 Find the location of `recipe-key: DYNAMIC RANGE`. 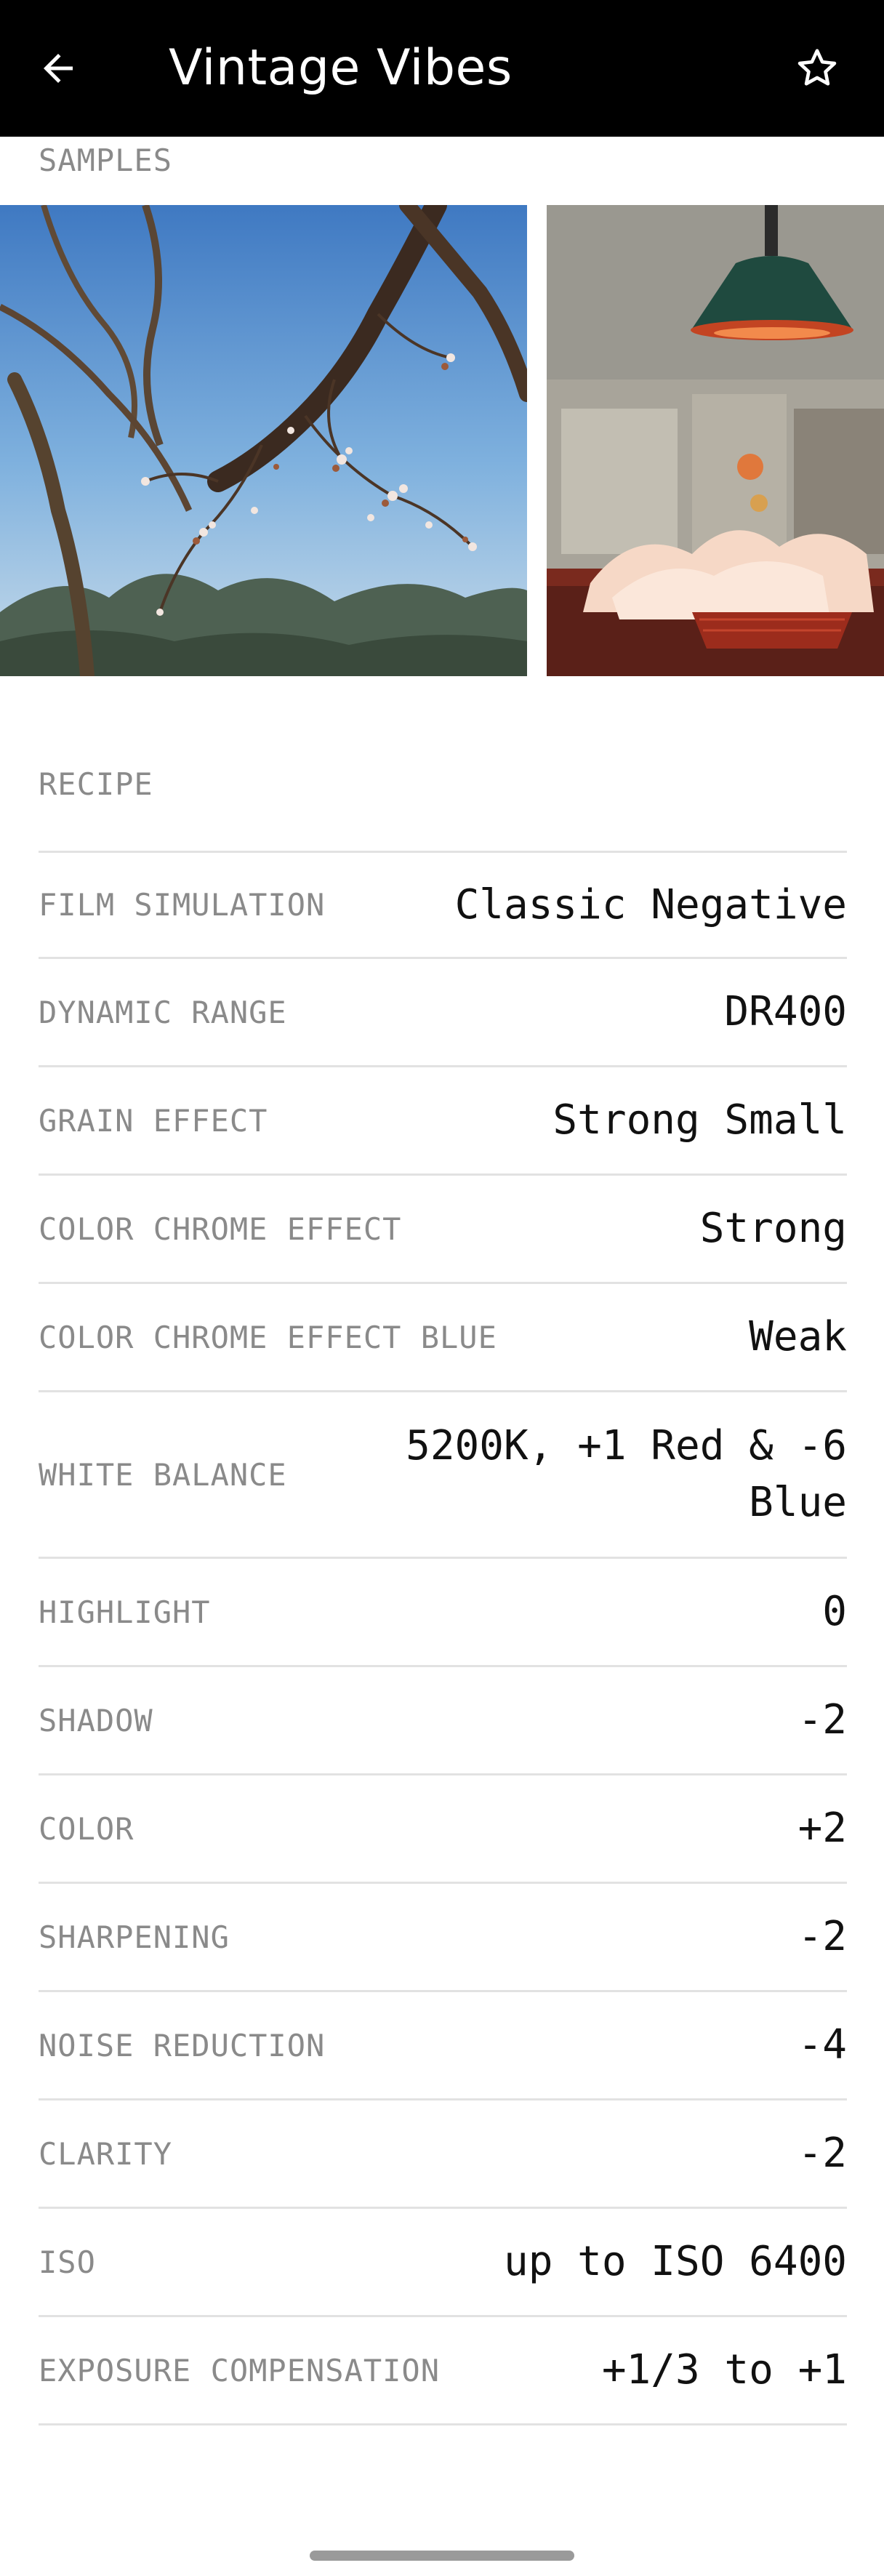

recipe-key: DYNAMIC RANGE is located at coordinates (163, 1012).